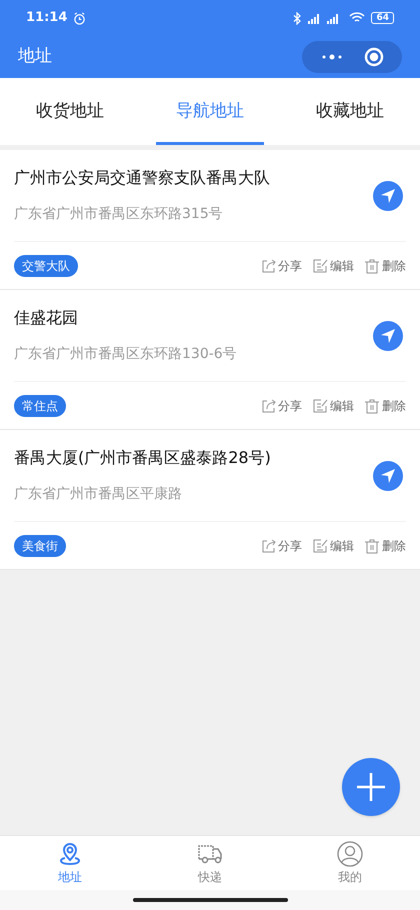 This screenshot has width=420, height=910. Describe the element at coordinates (40, 405) in the screenshot. I see `tag-label: 常住点` at that location.